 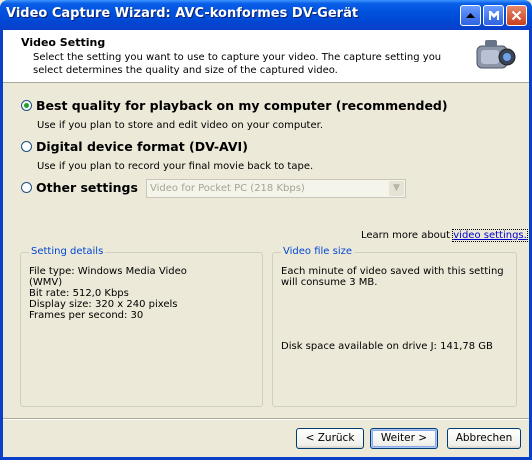 I want to click on option-dv-avi-label: Digital device format (DV-AVI), so click(x=142, y=146).